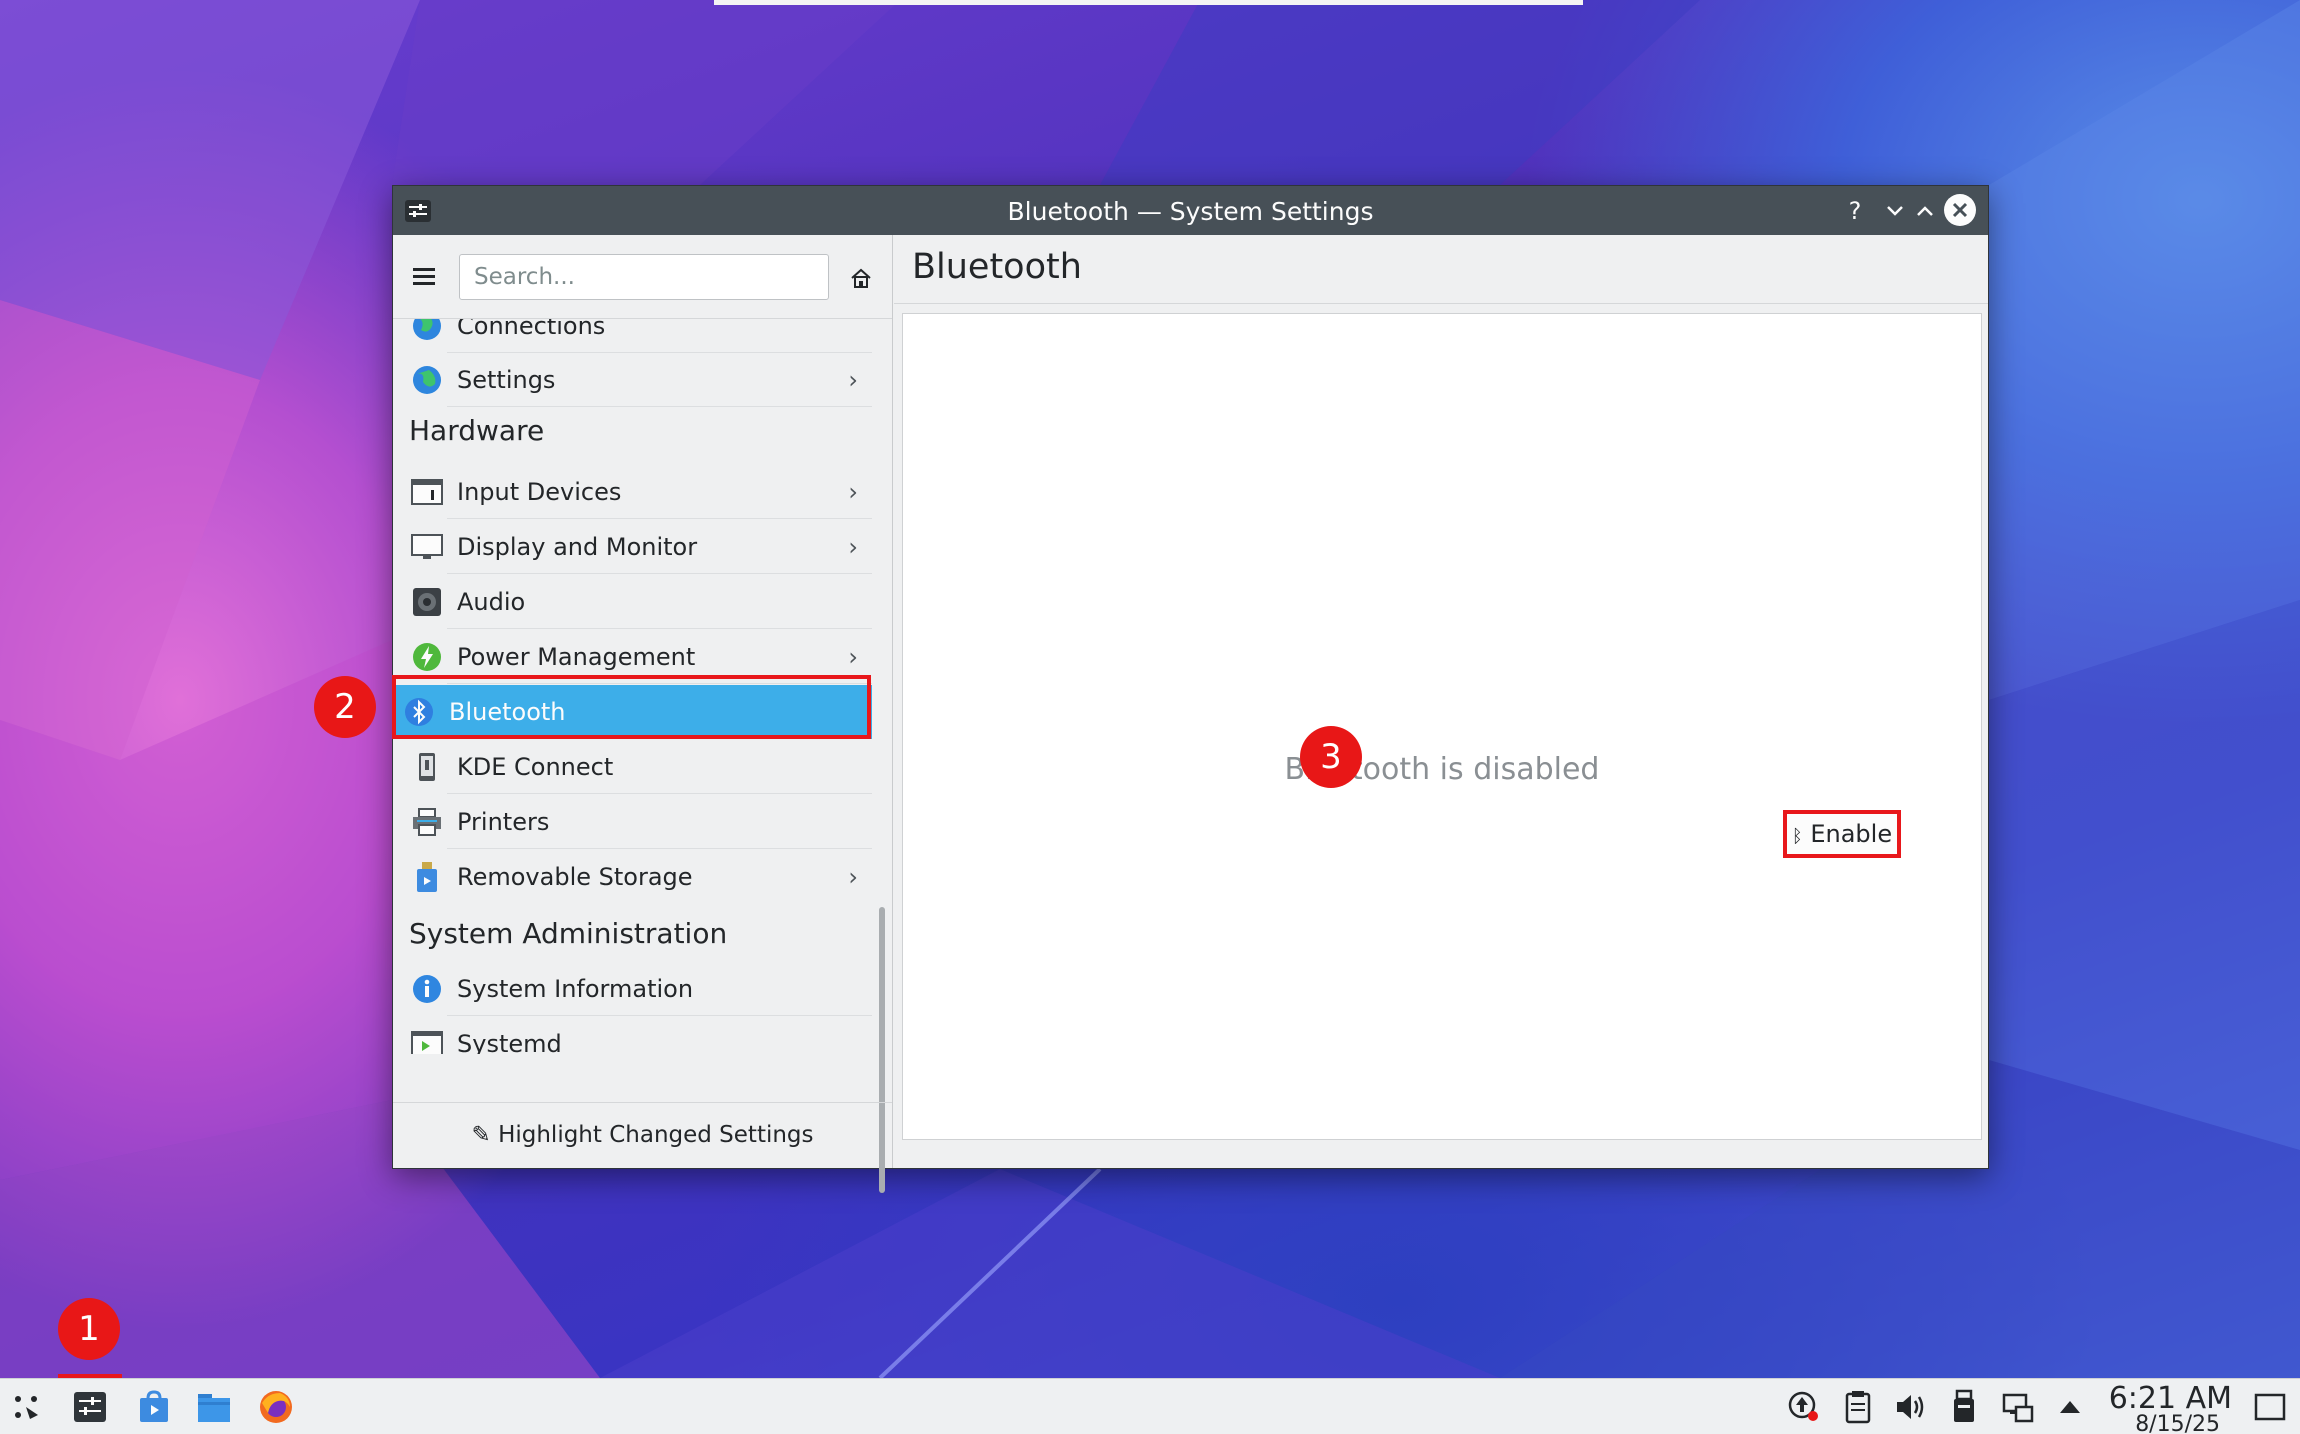 This screenshot has width=2300, height=1434. I want to click on enable-bluetooth-button: ᛒ Enable, so click(1842, 834).